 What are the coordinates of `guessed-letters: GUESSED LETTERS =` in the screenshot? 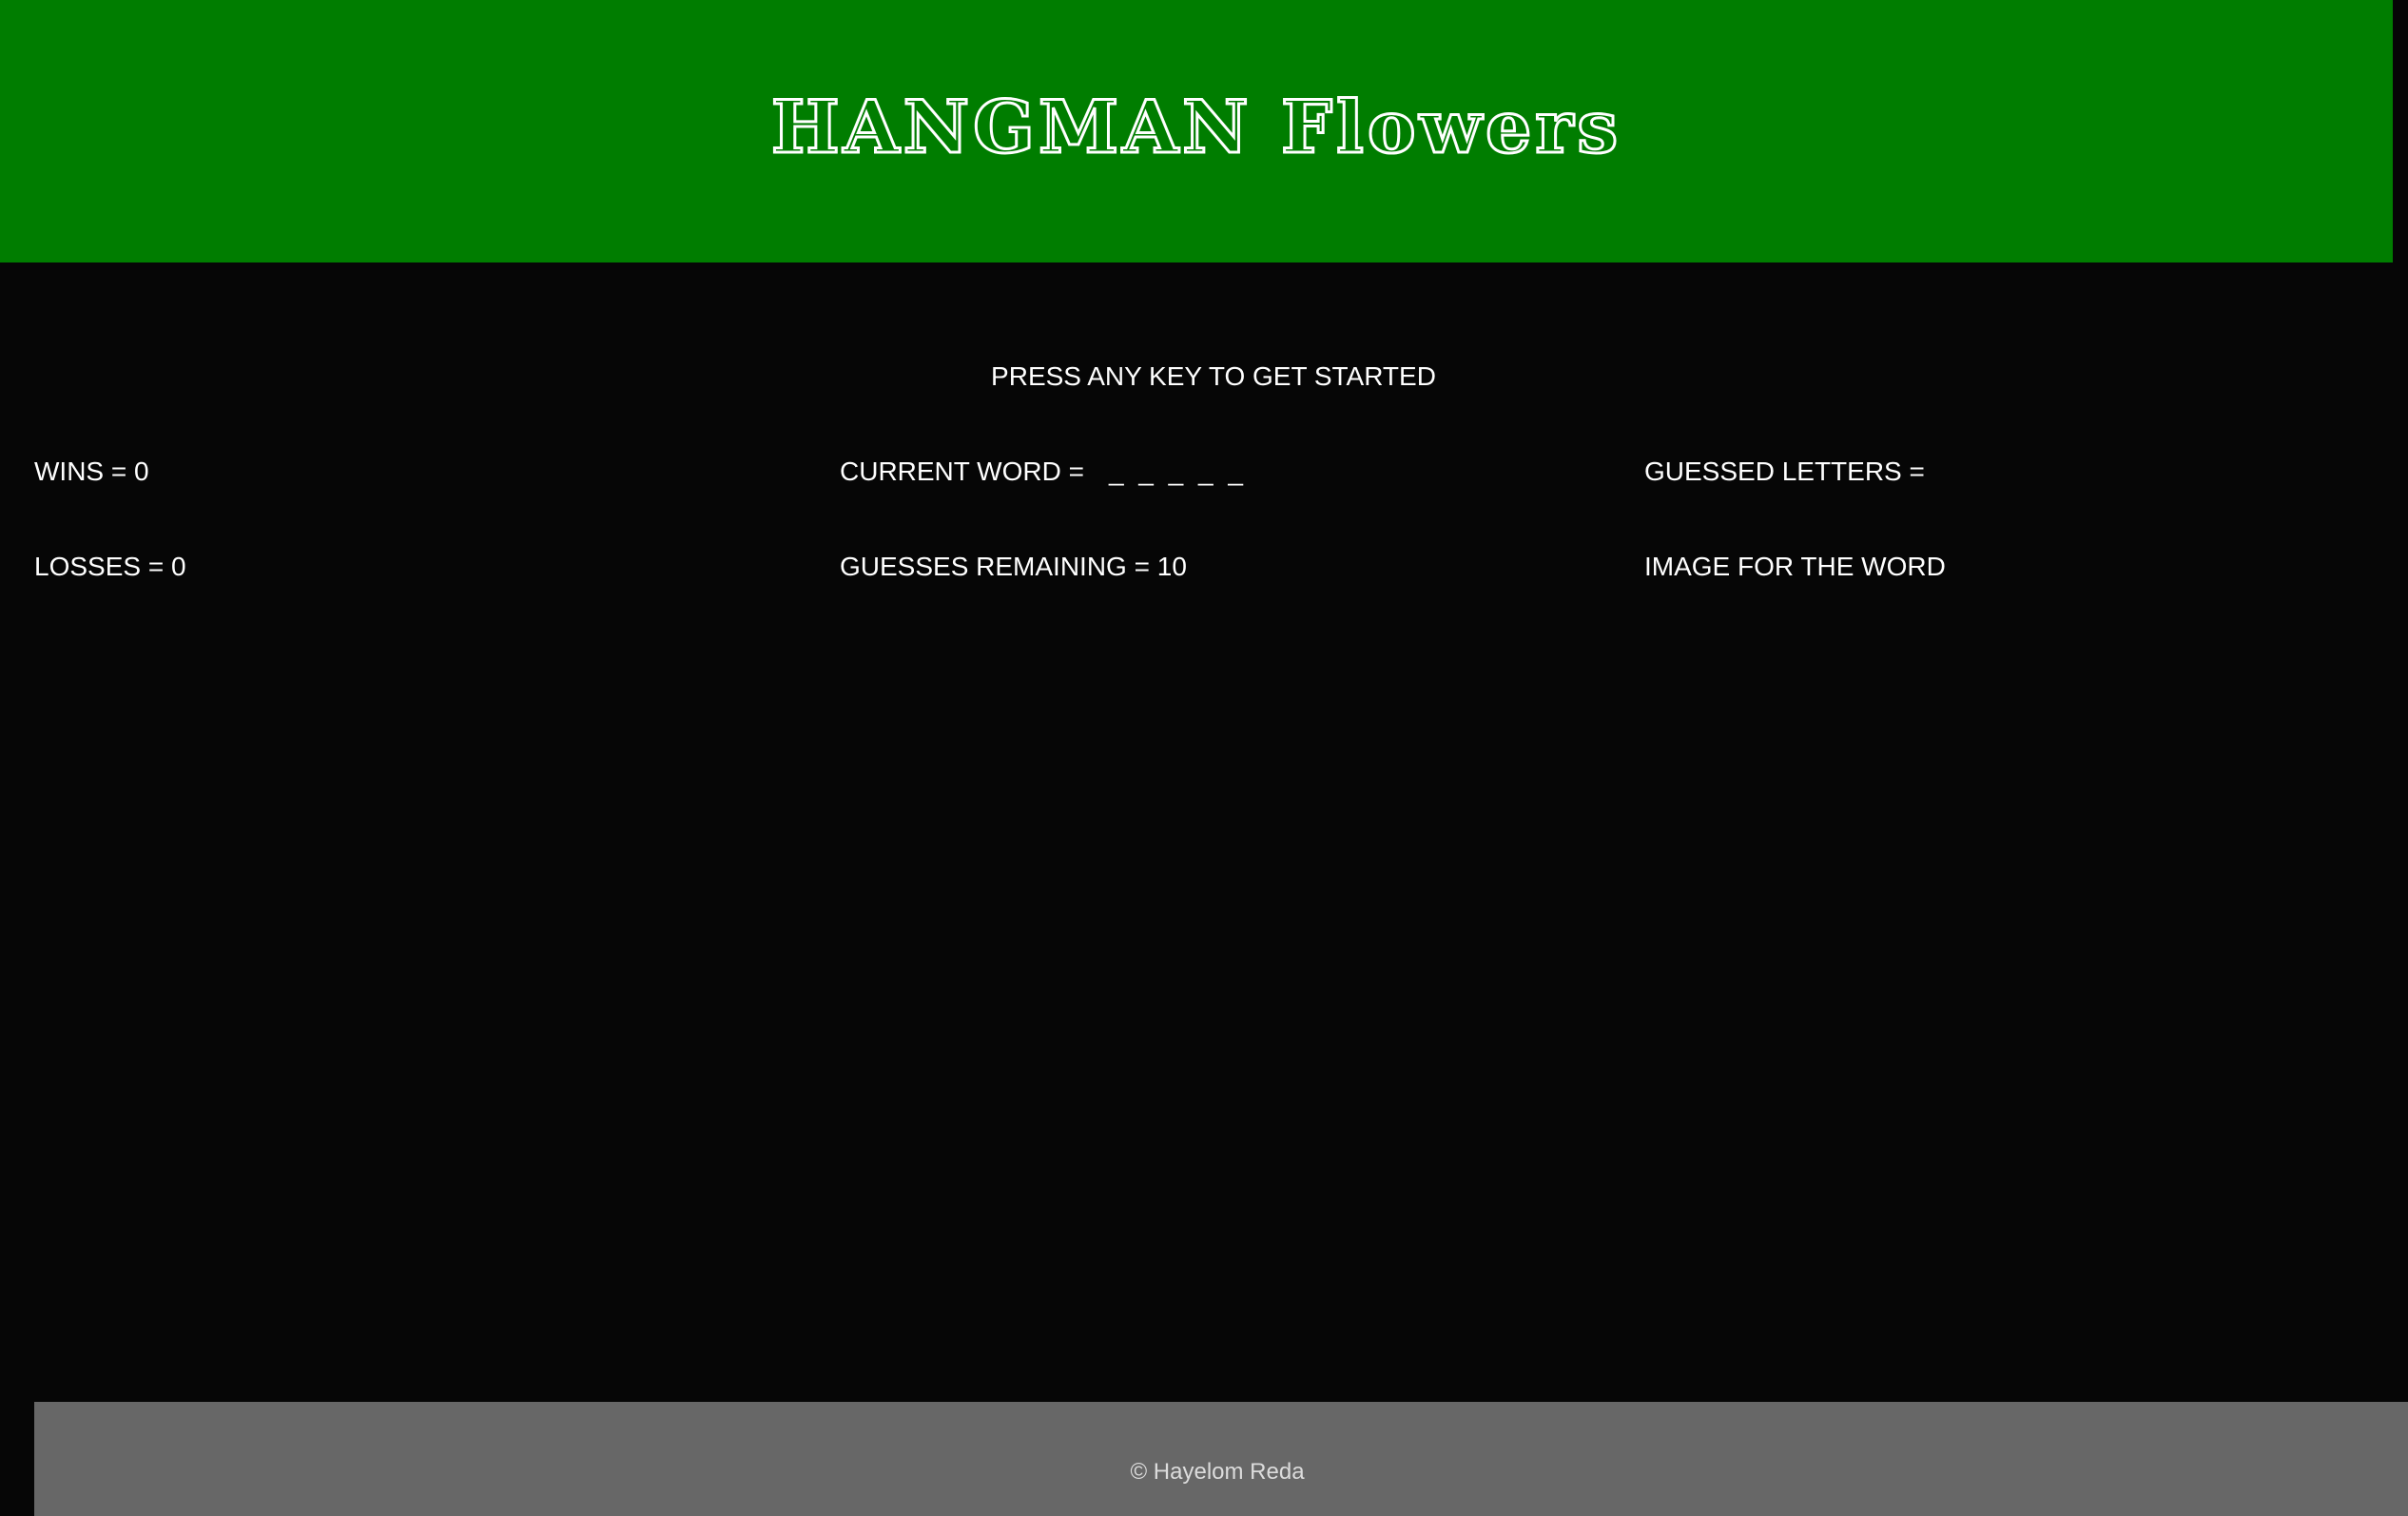 It's located at (1785, 471).